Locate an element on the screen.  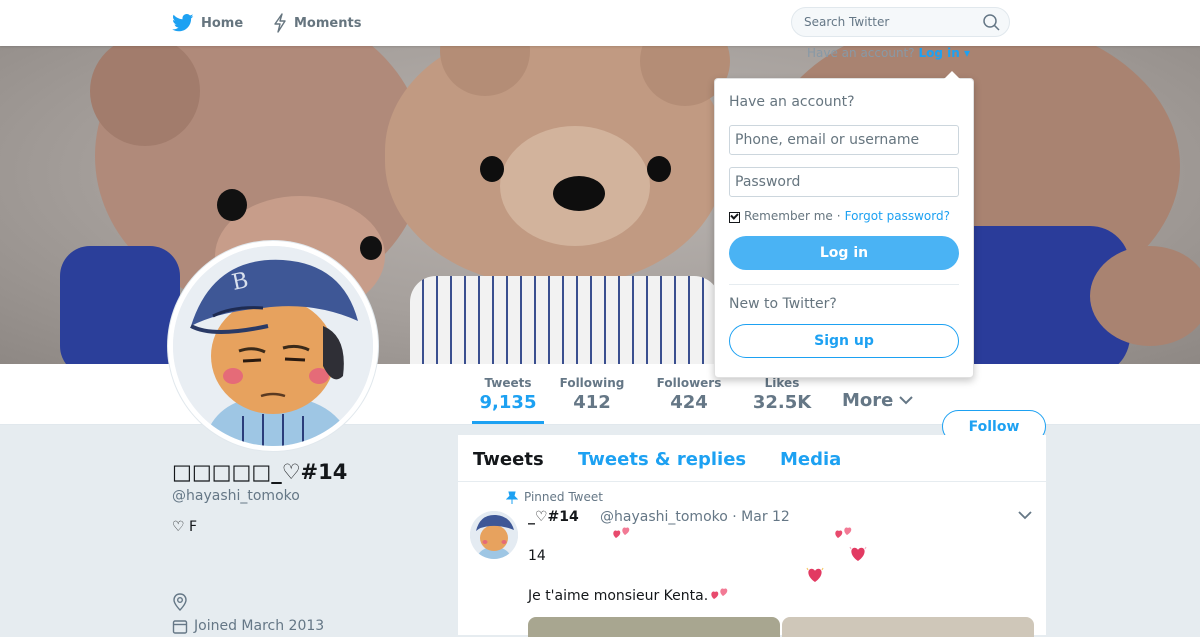
remember-label: Remember me is located at coordinates (788, 216).